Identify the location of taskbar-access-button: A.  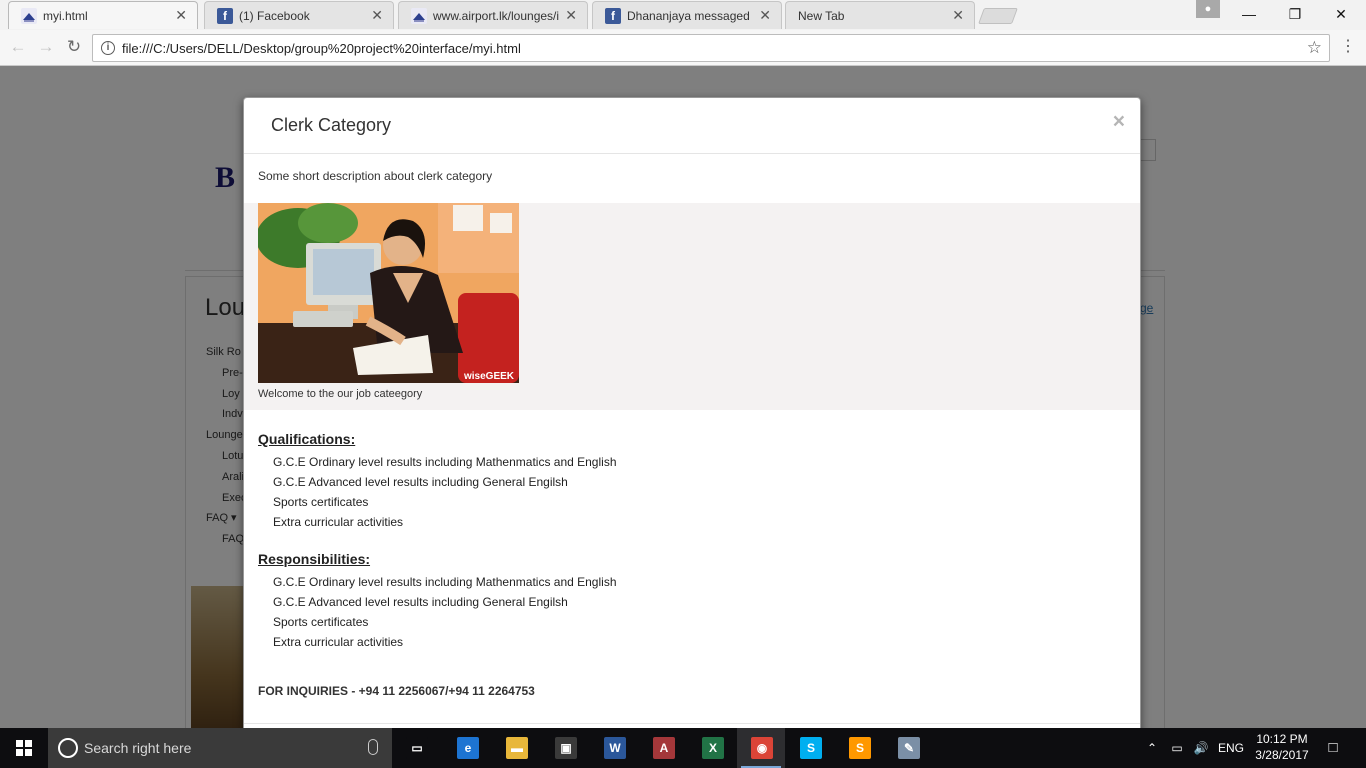
(663, 748).